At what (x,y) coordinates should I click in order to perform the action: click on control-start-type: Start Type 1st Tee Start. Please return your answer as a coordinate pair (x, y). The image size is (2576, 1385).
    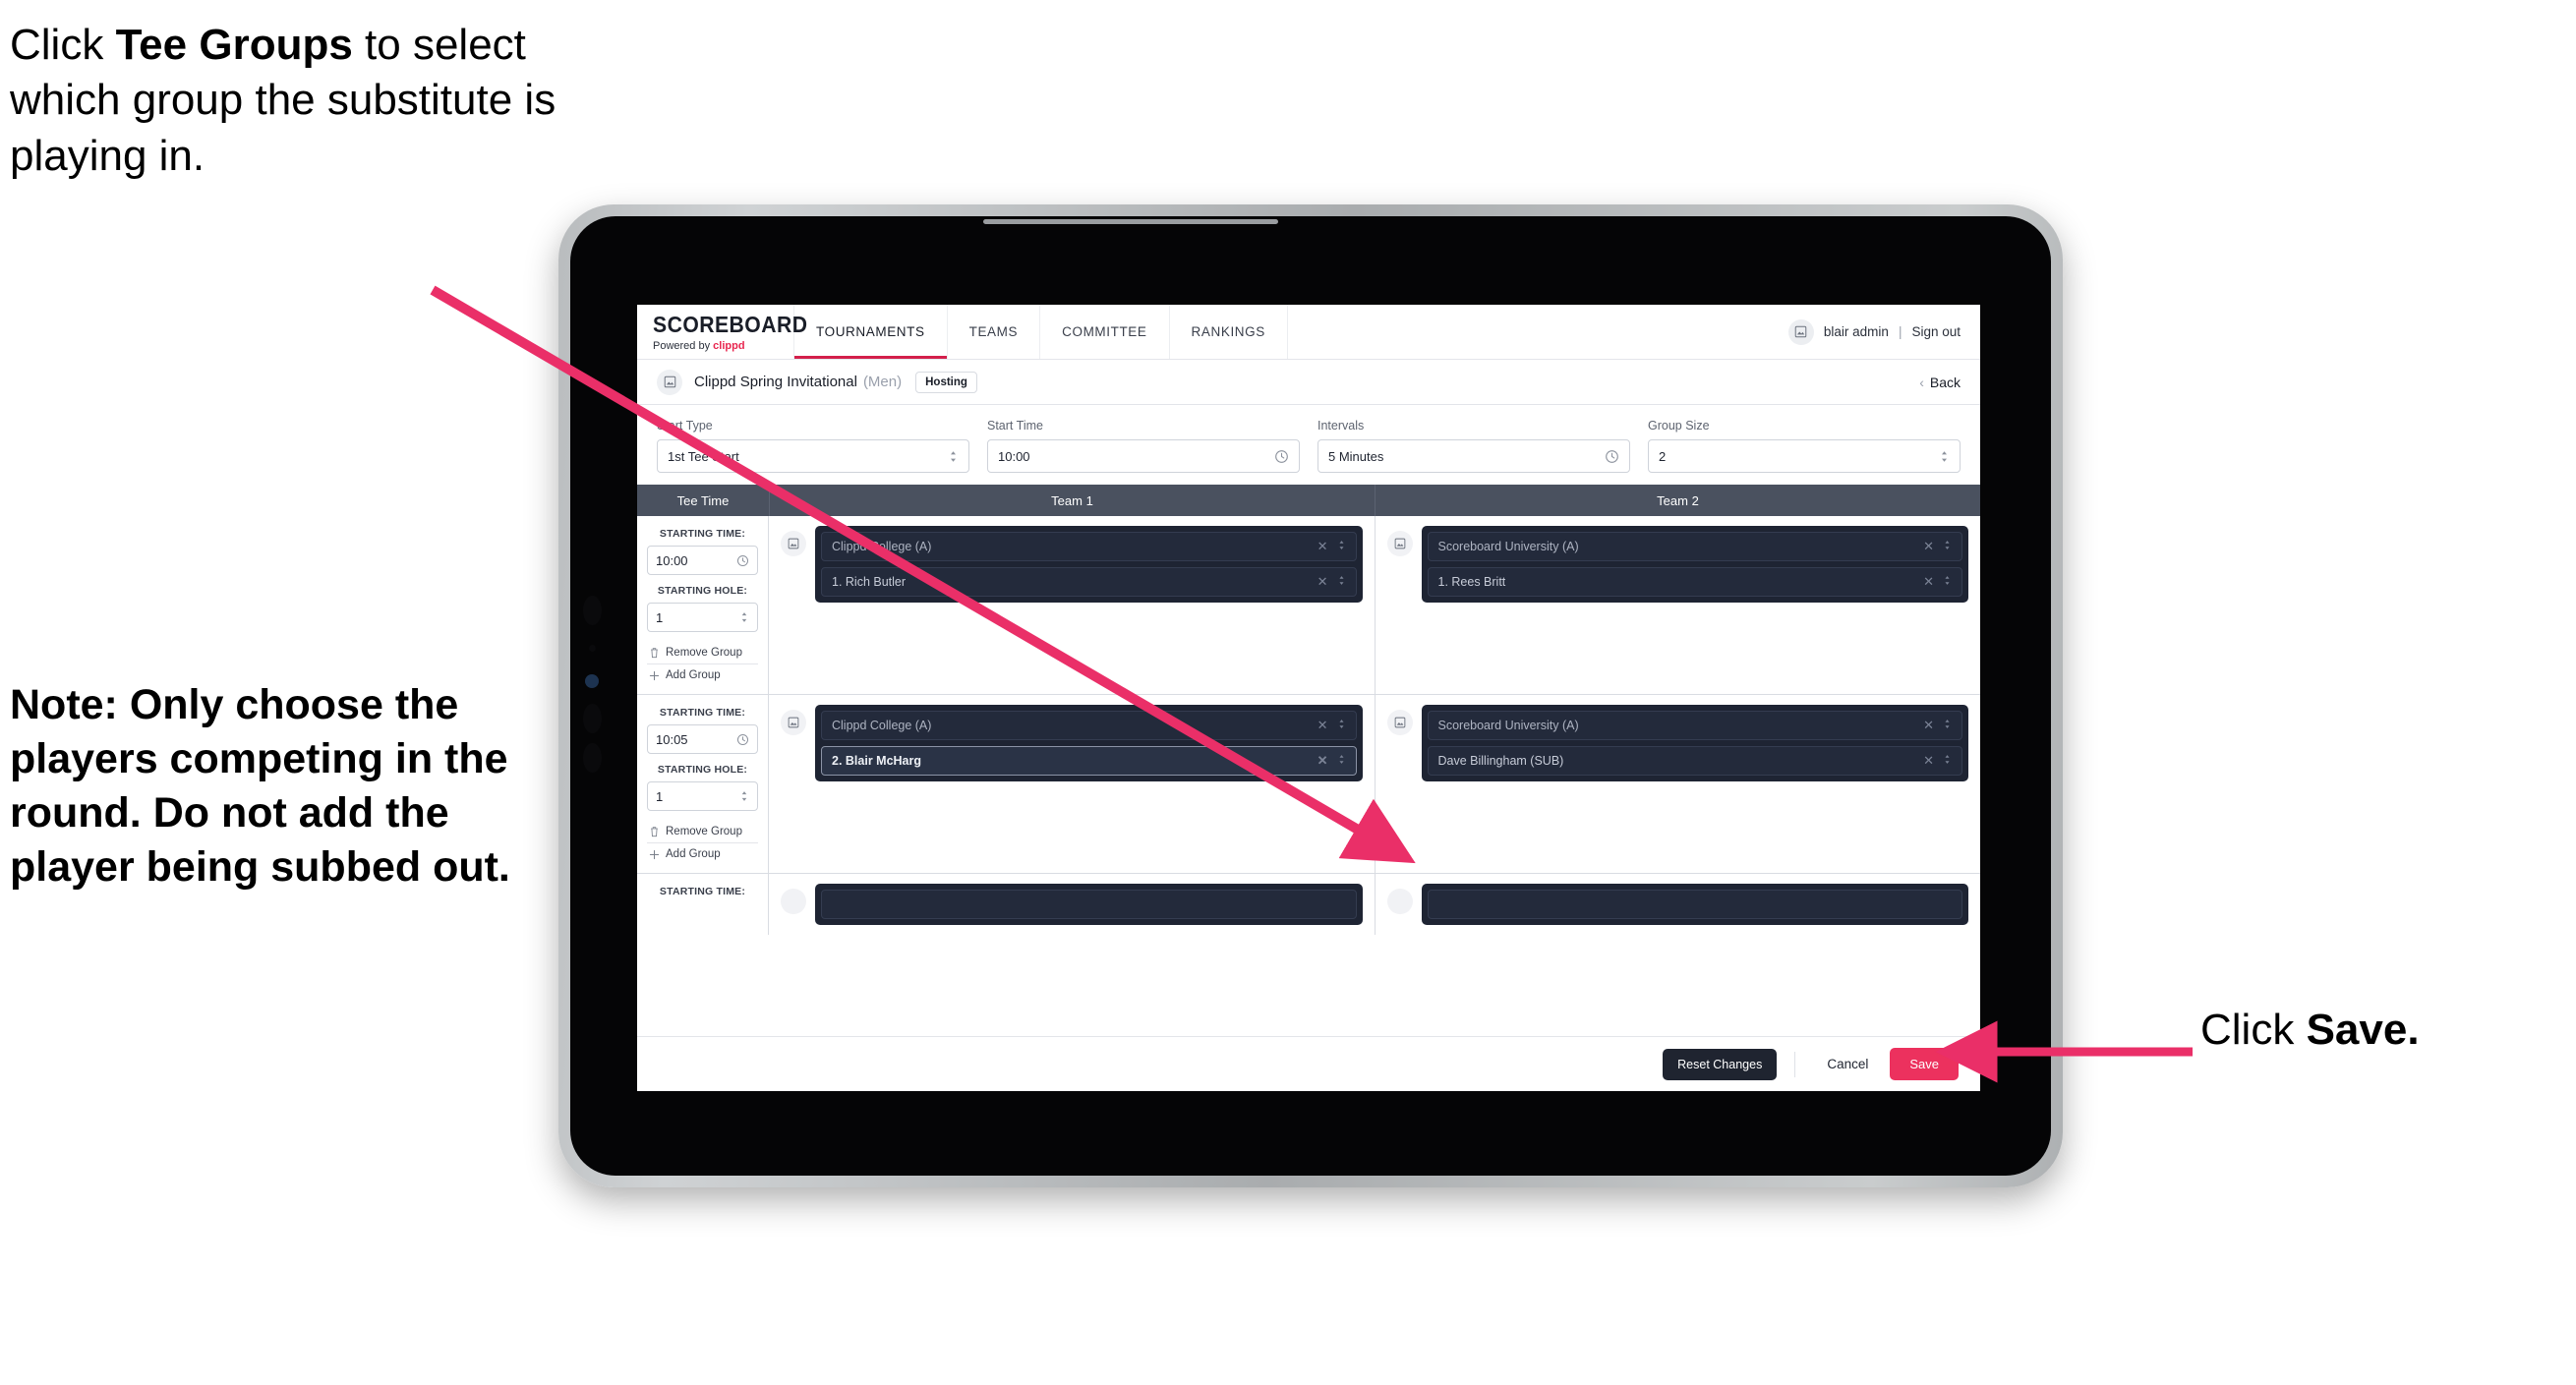
    Looking at the image, I should click on (813, 446).